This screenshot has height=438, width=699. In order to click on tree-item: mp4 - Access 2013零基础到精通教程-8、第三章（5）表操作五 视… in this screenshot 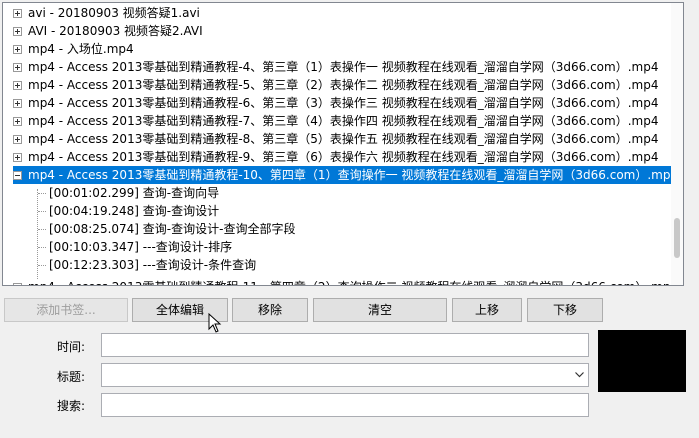, I will do `click(335, 139)`.